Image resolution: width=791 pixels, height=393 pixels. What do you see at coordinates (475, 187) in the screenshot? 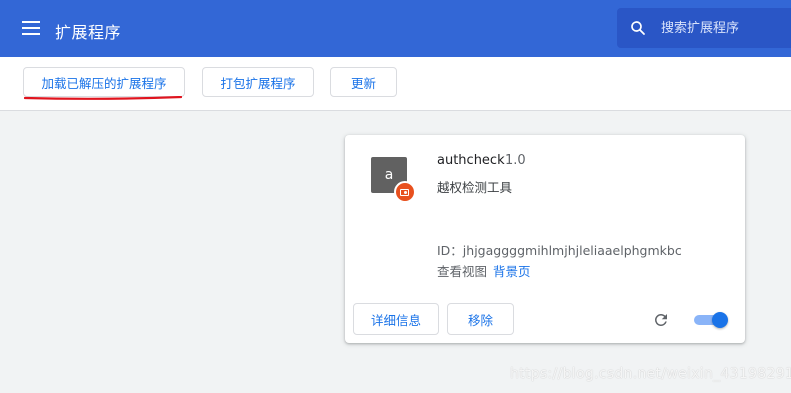
I see `extension-description: 越权检测工具` at bounding box center [475, 187].